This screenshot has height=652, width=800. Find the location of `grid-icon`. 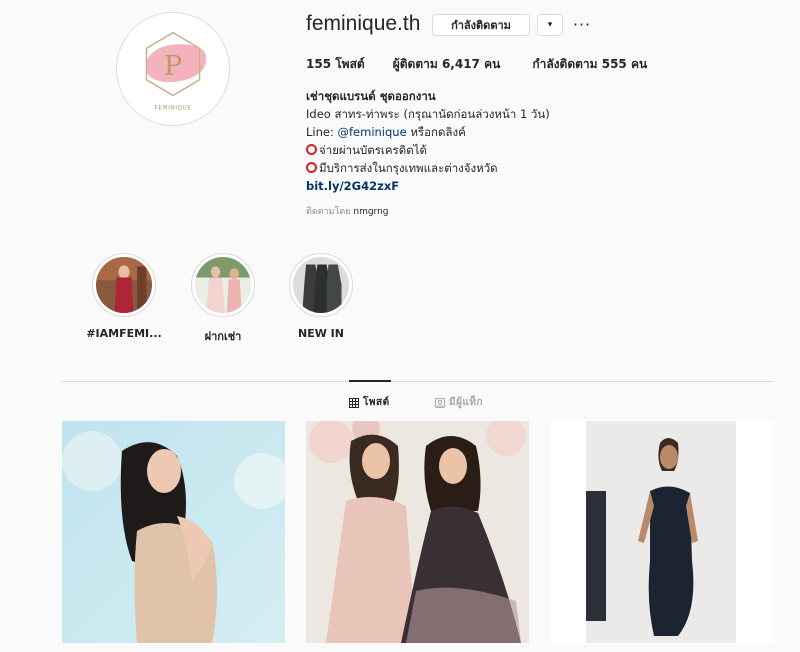

grid-icon is located at coordinates (354, 402).